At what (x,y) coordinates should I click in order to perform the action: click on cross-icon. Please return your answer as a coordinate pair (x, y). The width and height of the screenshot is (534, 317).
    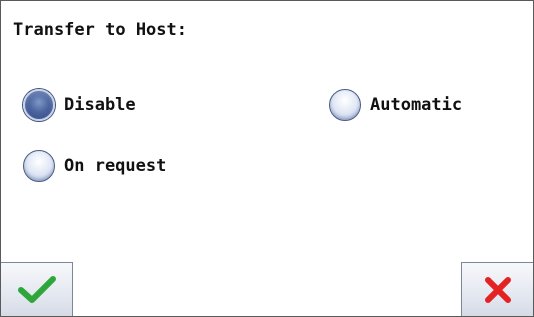
    Looking at the image, I should click on (497, 289).